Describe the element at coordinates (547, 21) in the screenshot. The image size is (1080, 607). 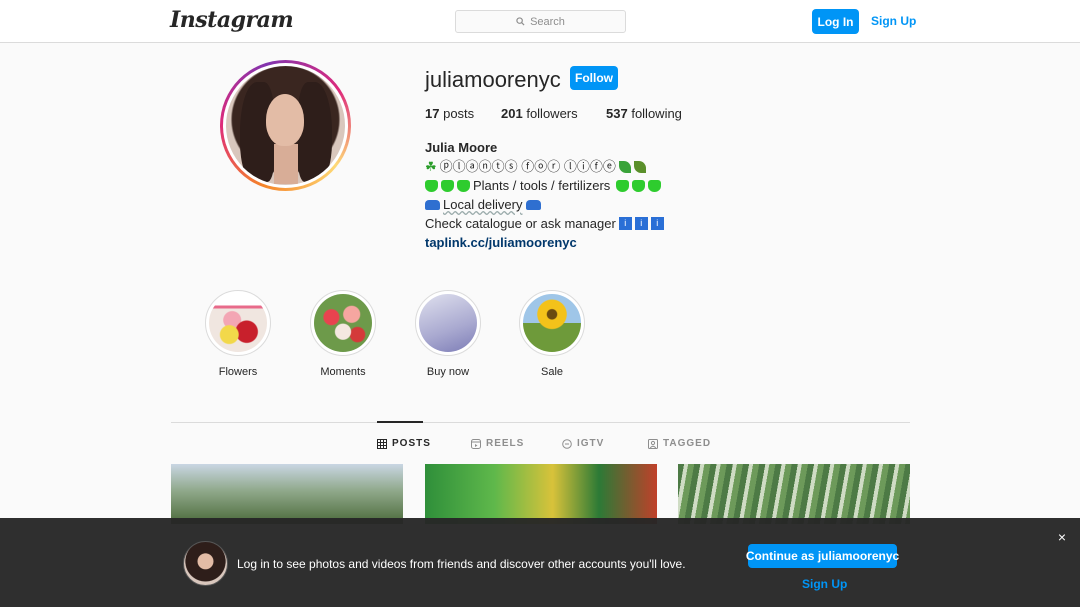
I see `search-placeholder: Search` at that location.